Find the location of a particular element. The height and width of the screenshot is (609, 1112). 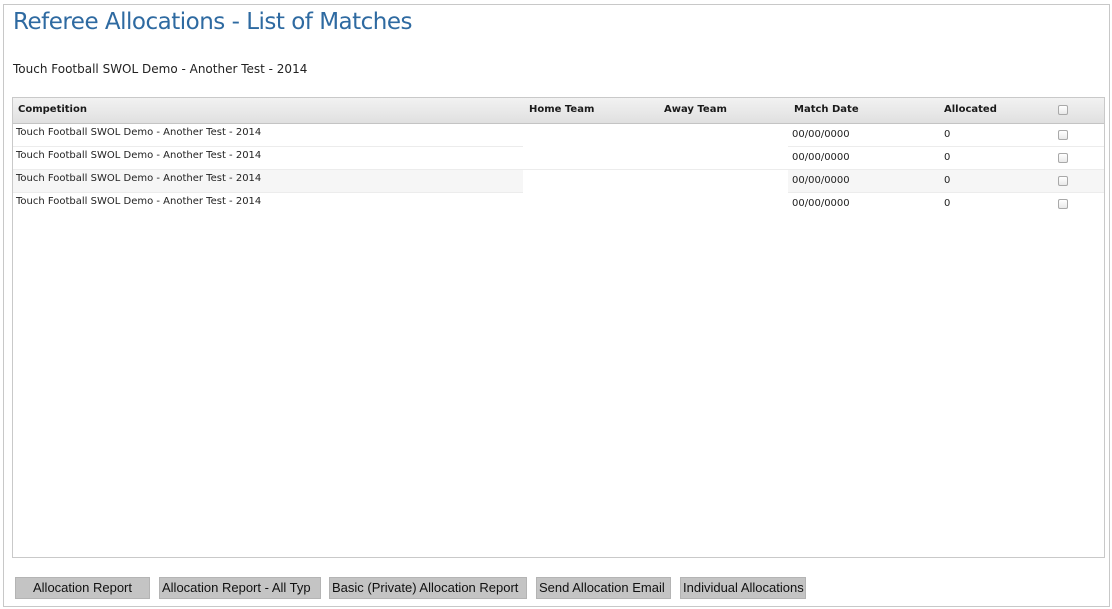

allocation-report-button: Allocation Report is located at coordinates (82, 588).